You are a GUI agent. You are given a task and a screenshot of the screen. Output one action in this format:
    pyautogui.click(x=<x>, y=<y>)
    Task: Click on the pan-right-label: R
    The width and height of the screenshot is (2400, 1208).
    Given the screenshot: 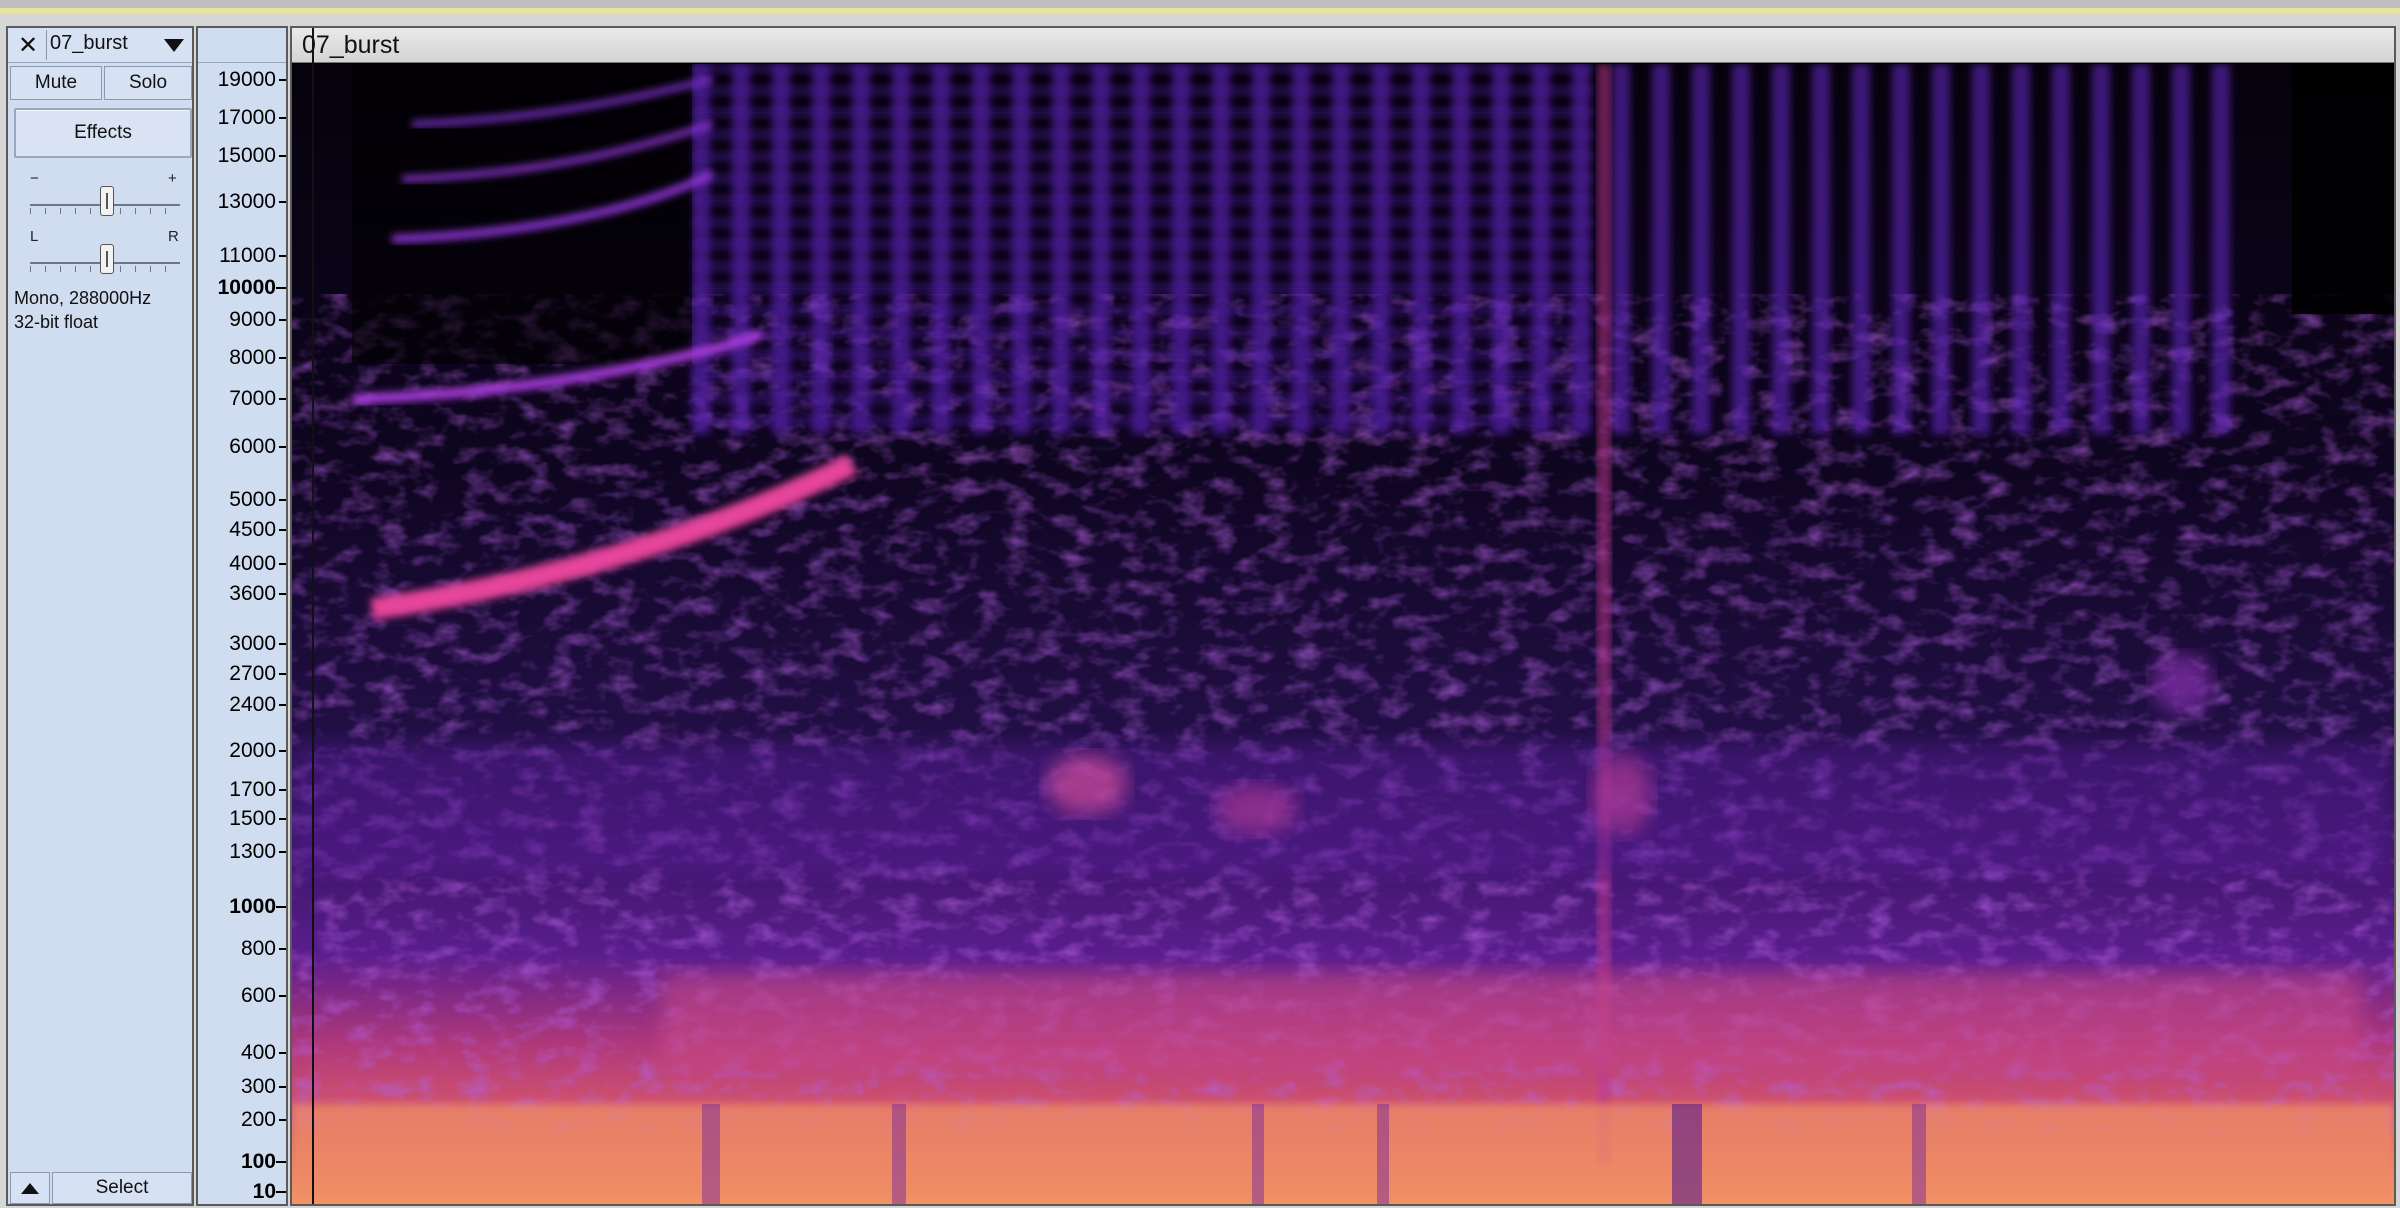 What is the action you would take?
    pyautogui.click(x=173, y=236)
    